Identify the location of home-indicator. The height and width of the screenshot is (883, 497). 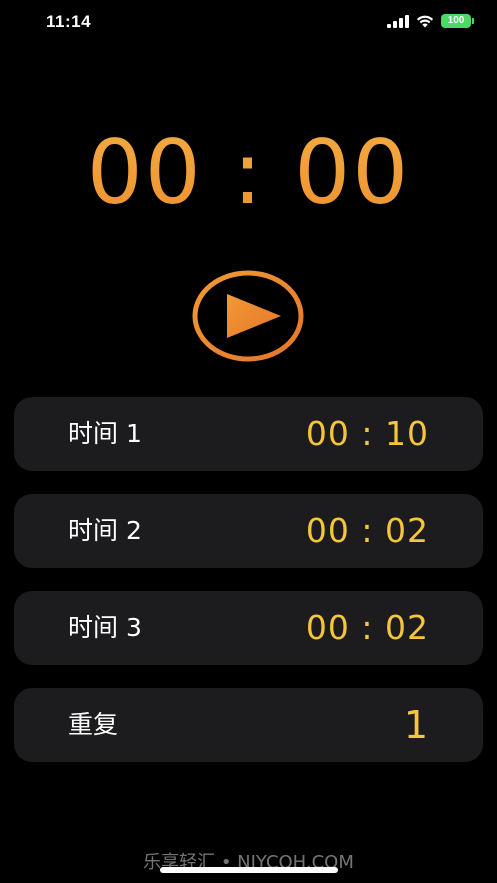
(249, 870).